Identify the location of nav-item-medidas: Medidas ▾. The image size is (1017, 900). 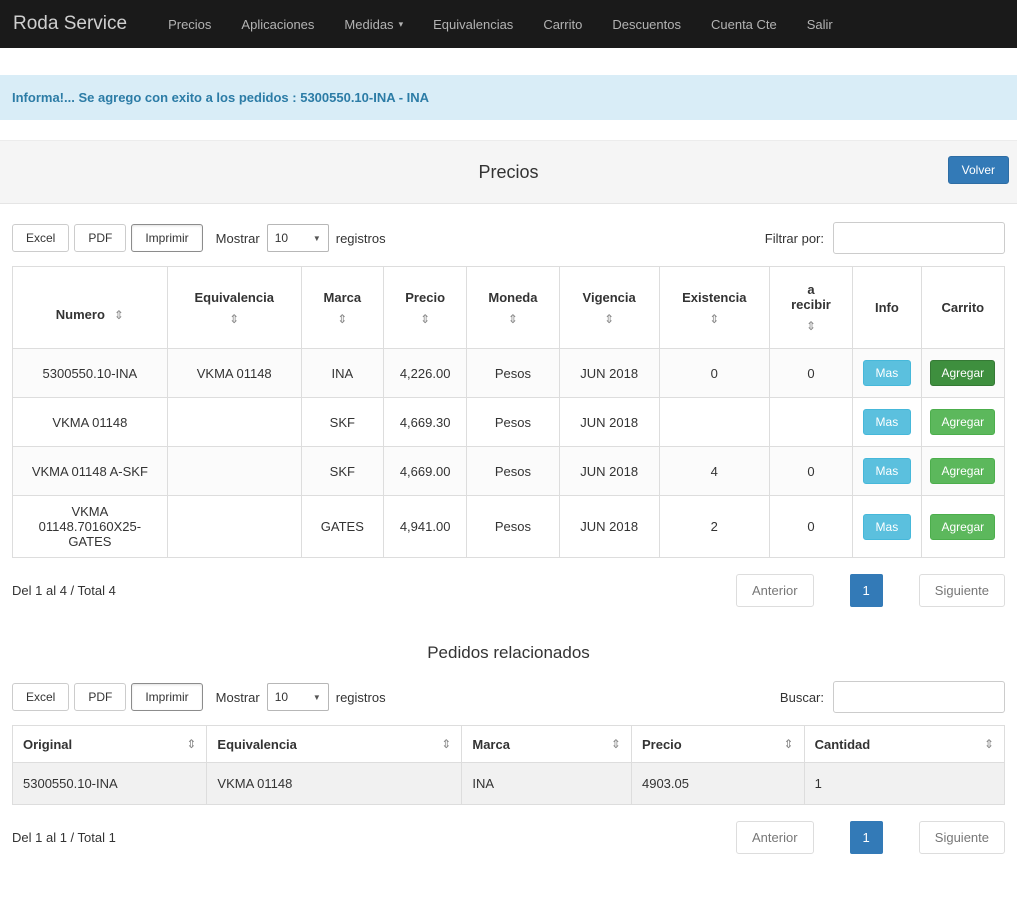
(373, 24).